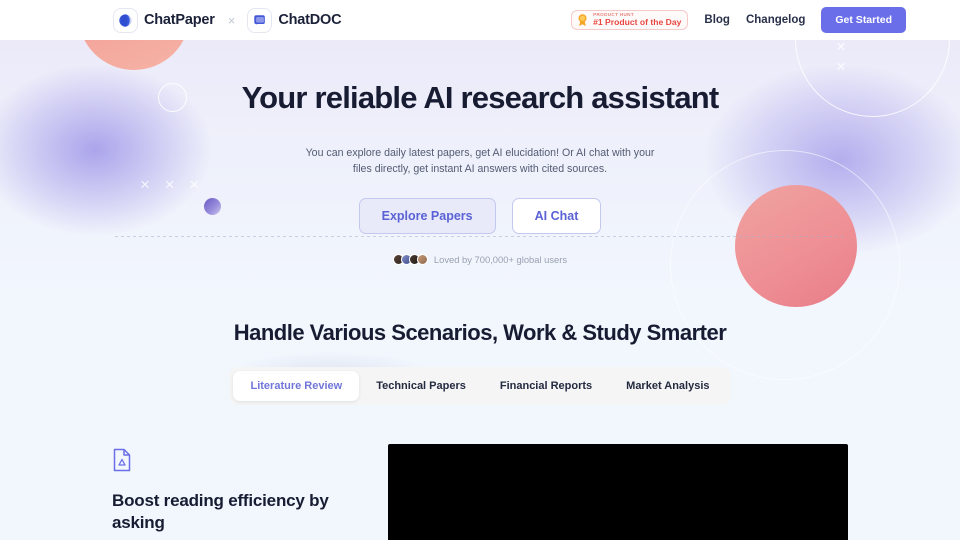  Describe the element at coordinates (480, 97) in the screenshot. I see `hero-title: Your reliable AI research assistant` at that location.